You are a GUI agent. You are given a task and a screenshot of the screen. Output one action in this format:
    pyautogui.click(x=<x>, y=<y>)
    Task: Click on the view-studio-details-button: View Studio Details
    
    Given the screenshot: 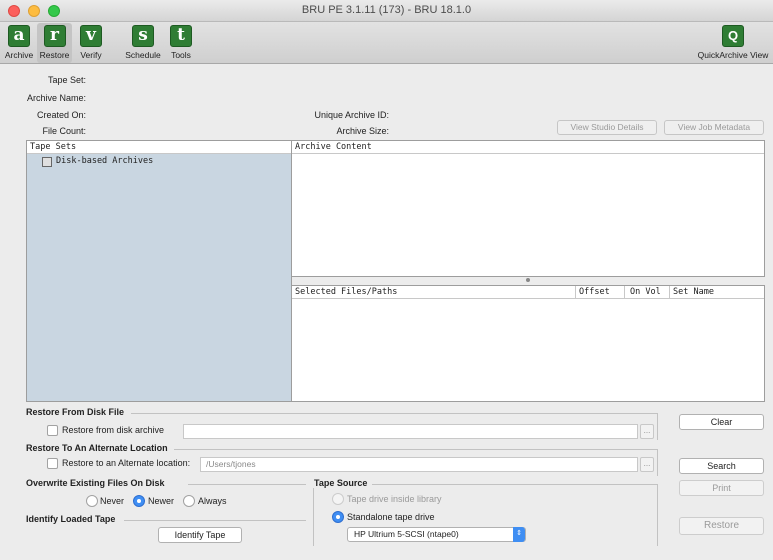 What is the action you would take?
    pyautogui.click(x=607, y=127)
    